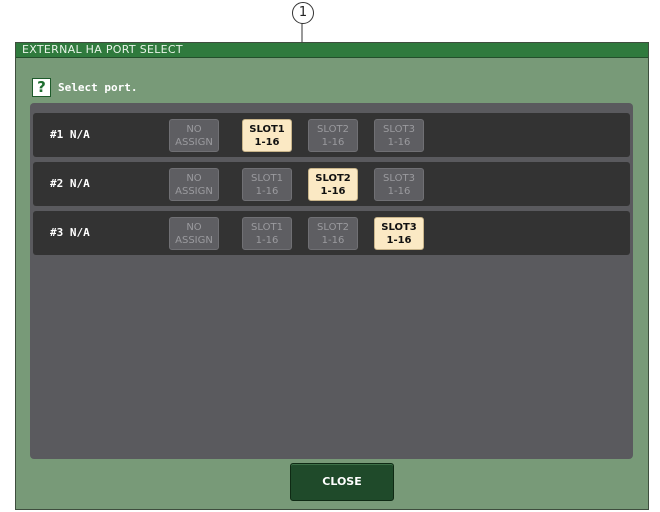 The width and height of the screenshot is (660, 512). Describe the element at coordinates (332, 50) in the screenshot. I see `dialog-title: EXTERNAL HA PORT SELECT` at that location.